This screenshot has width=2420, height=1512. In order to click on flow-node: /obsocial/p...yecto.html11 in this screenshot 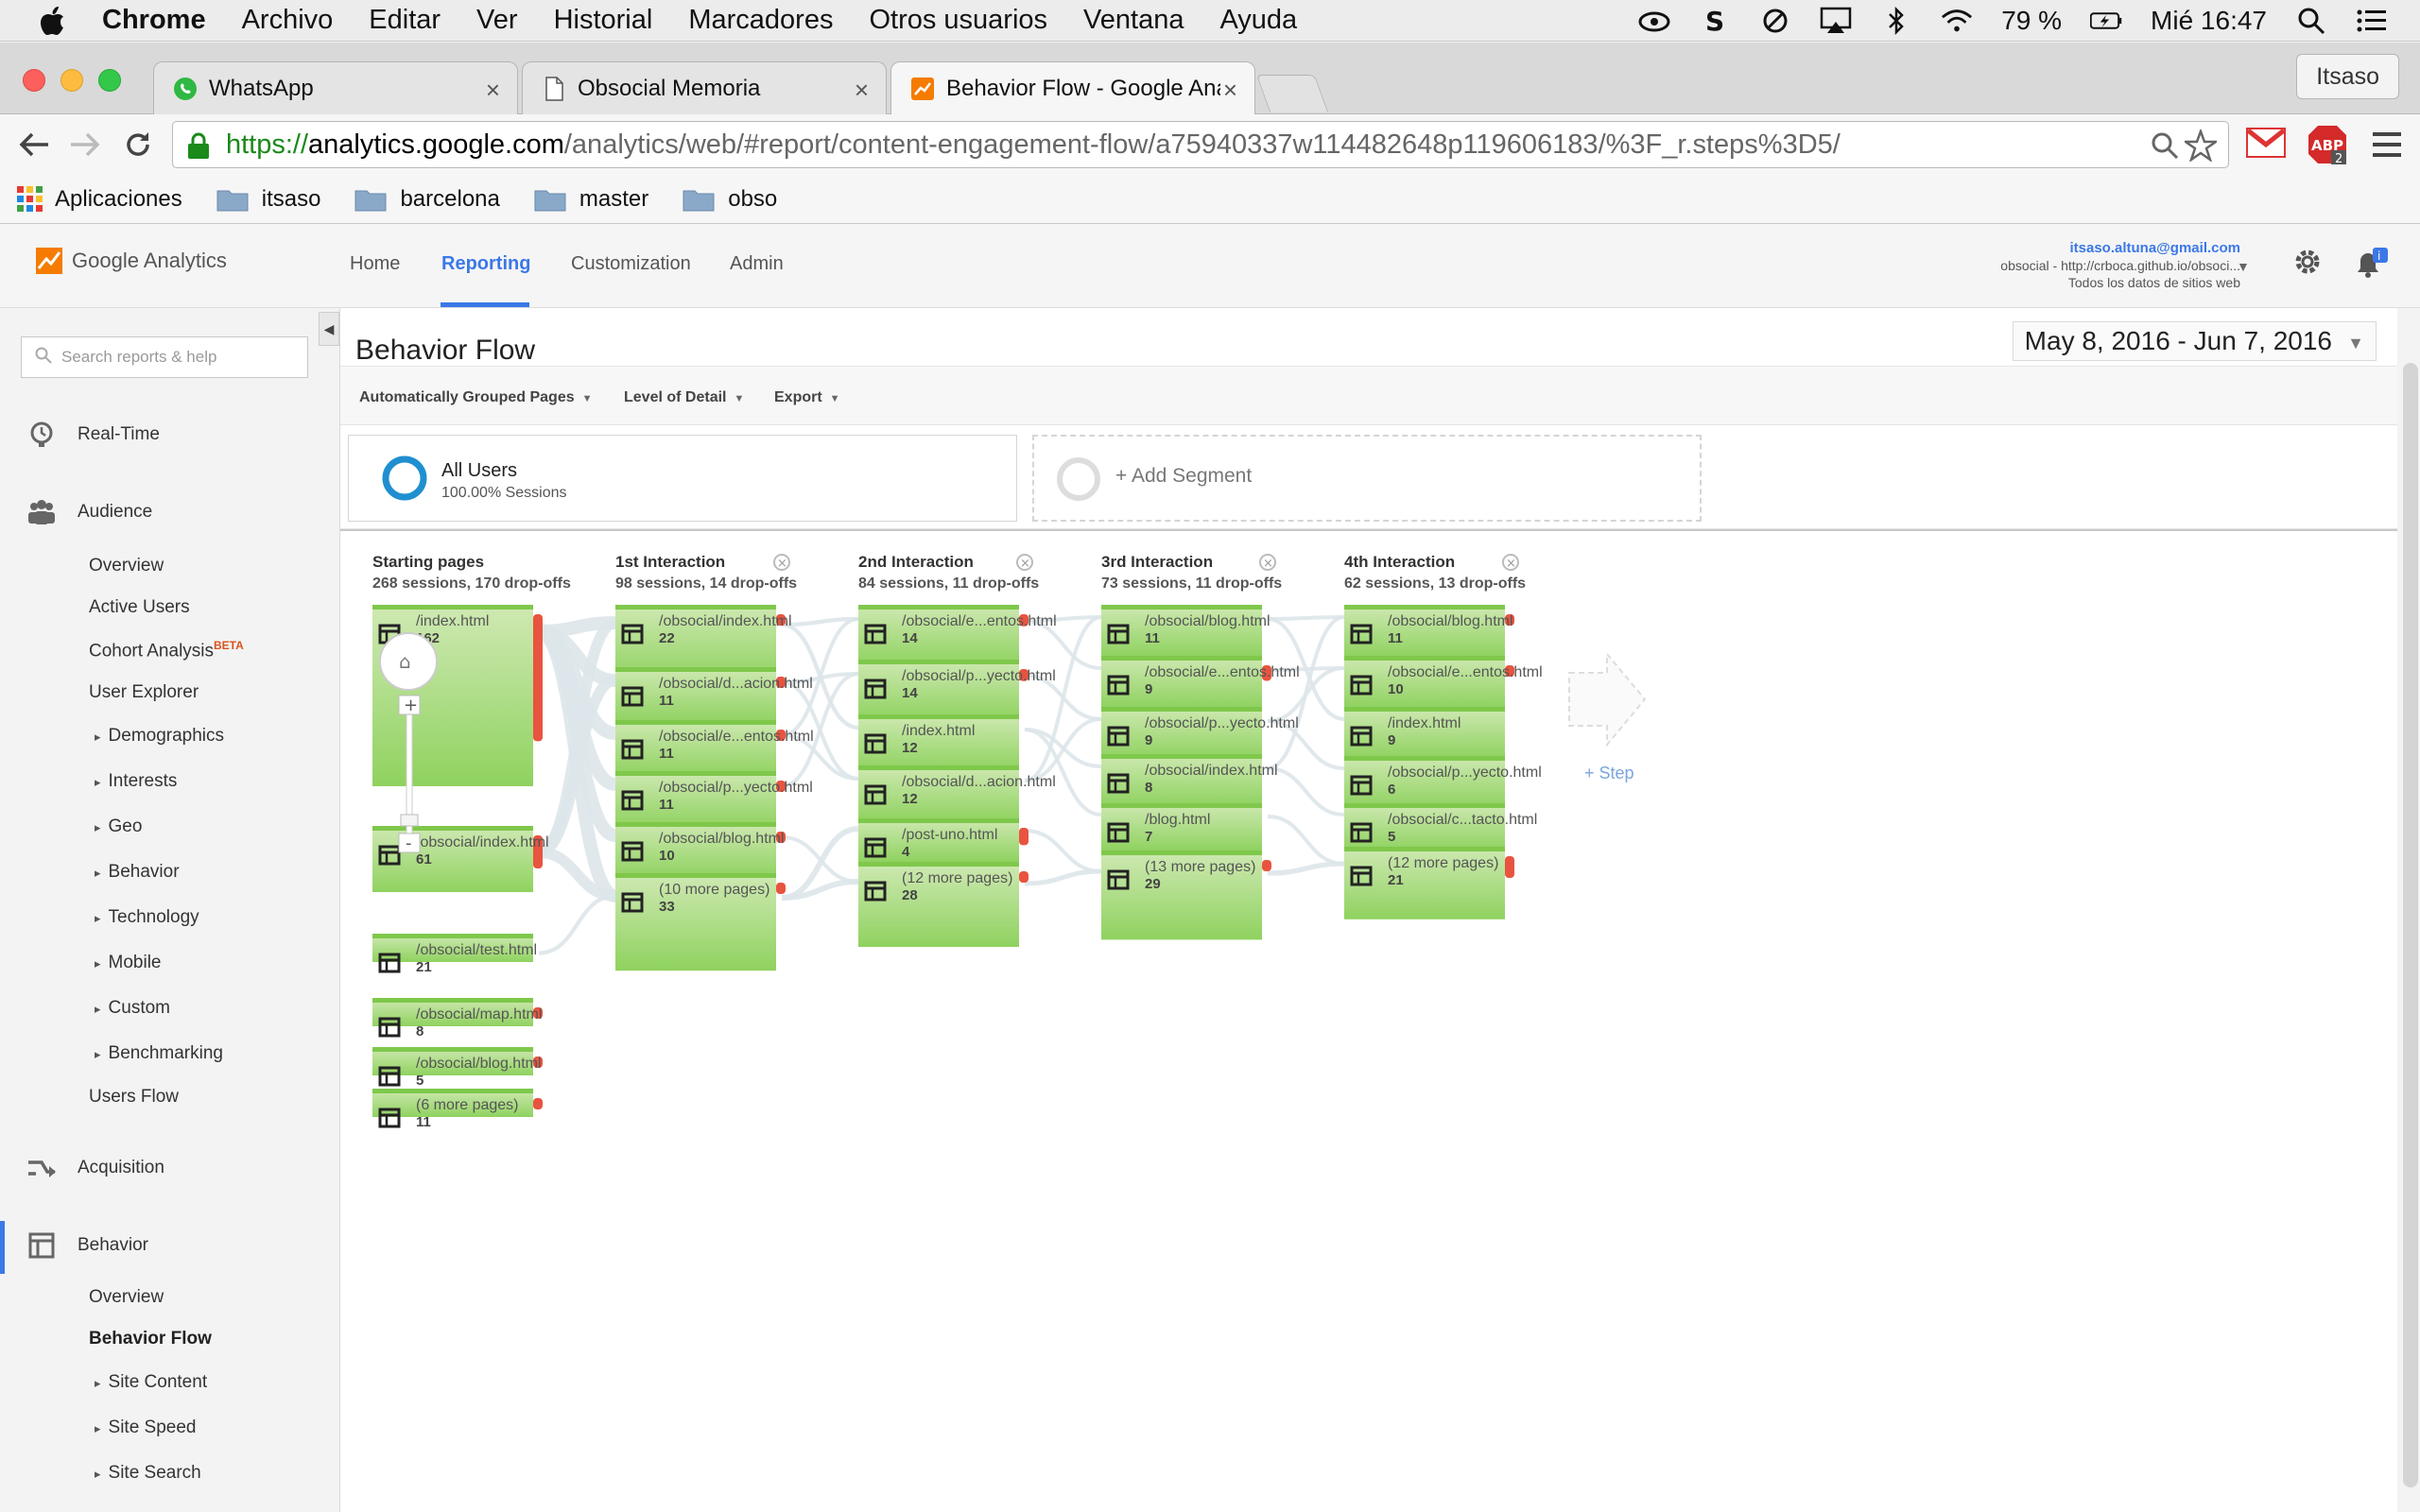, I will do `click(714, 799)`.